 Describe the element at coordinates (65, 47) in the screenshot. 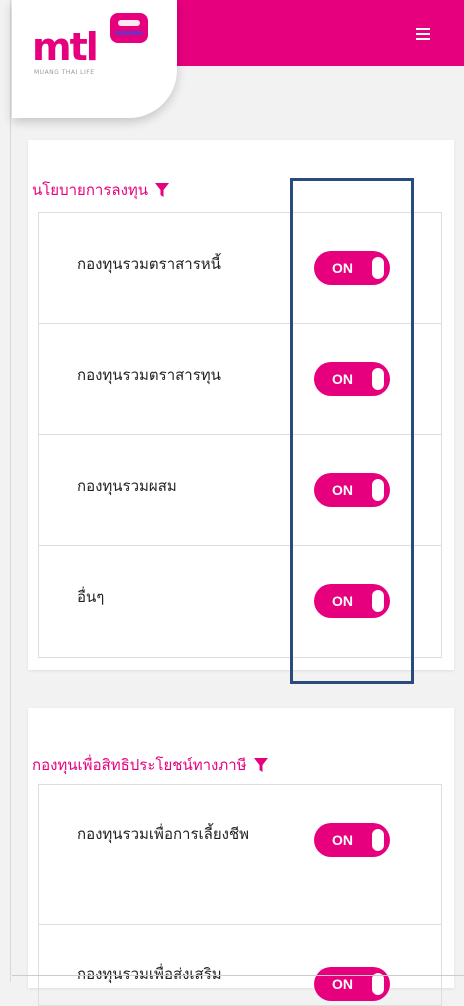

I see `logo-text: mtl` at that location.